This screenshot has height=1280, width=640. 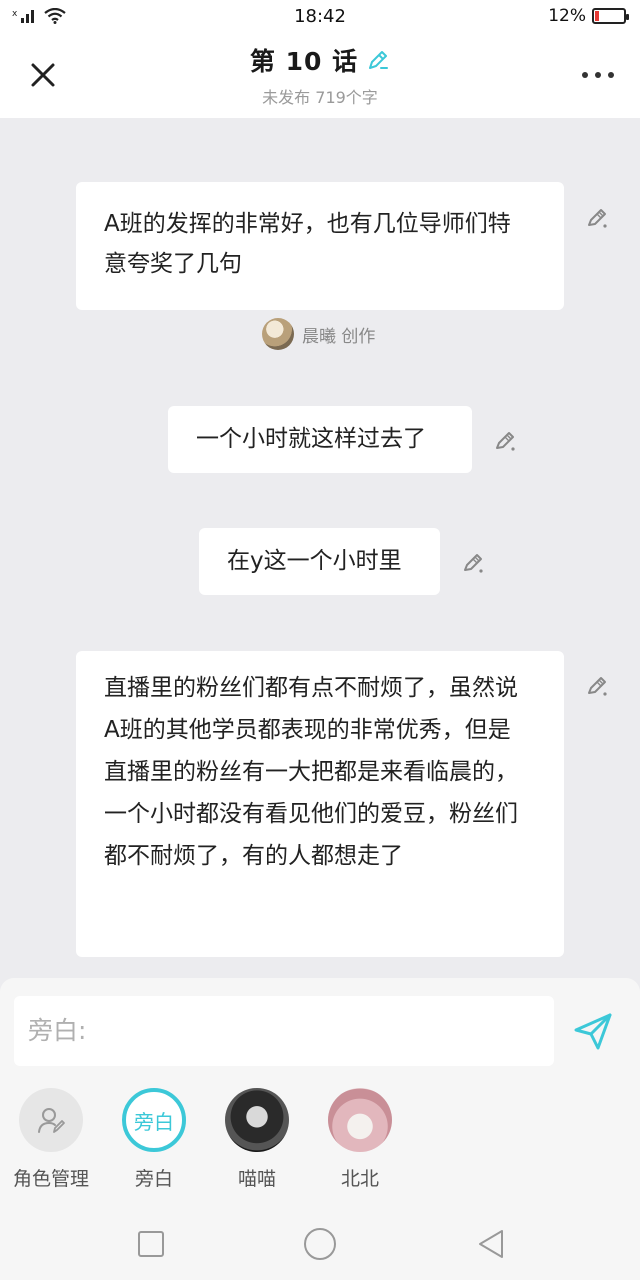 I want to click on system-nav-bar, so click(x=320, y=1243).